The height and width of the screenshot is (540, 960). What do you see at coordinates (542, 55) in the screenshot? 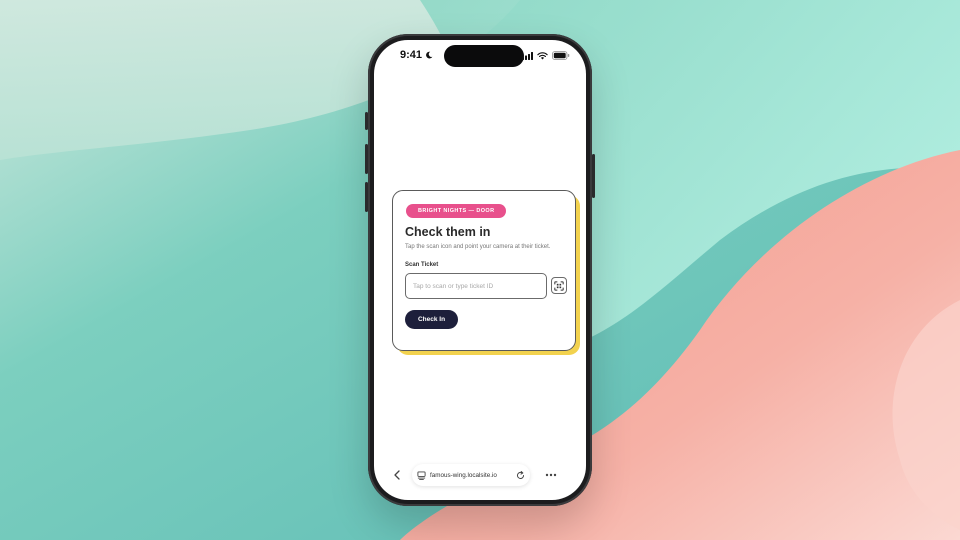
I see `wifi-icon` at bounding box center [542, 55].